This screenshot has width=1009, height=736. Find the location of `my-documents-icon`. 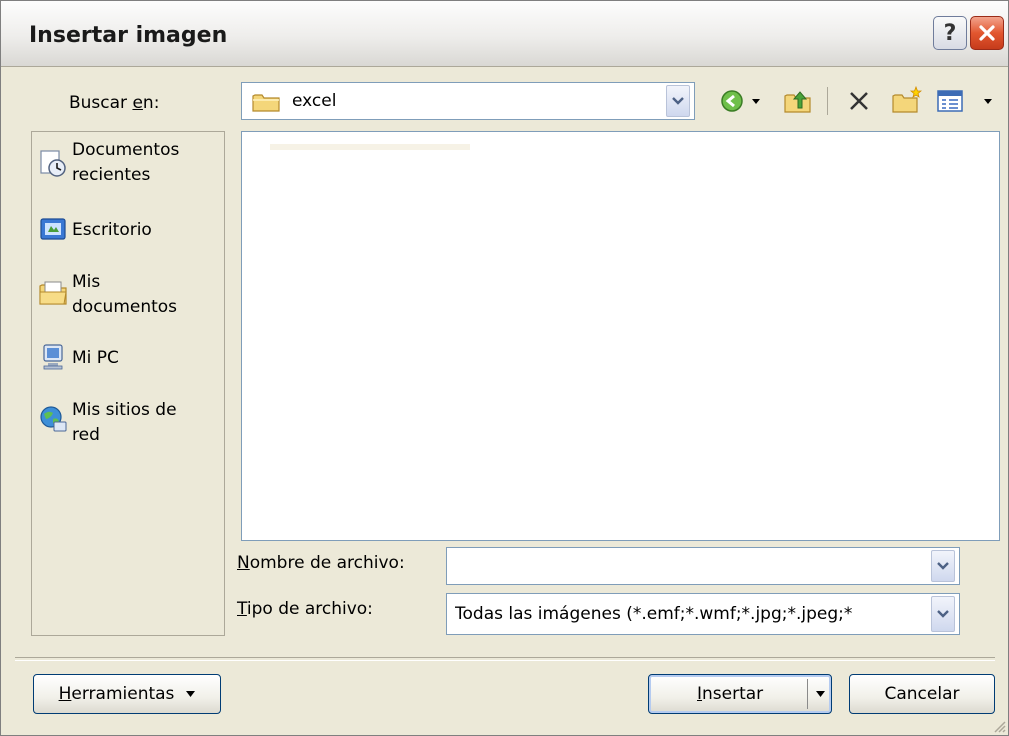

my-documents-icon is located at coordinates (53, 293).